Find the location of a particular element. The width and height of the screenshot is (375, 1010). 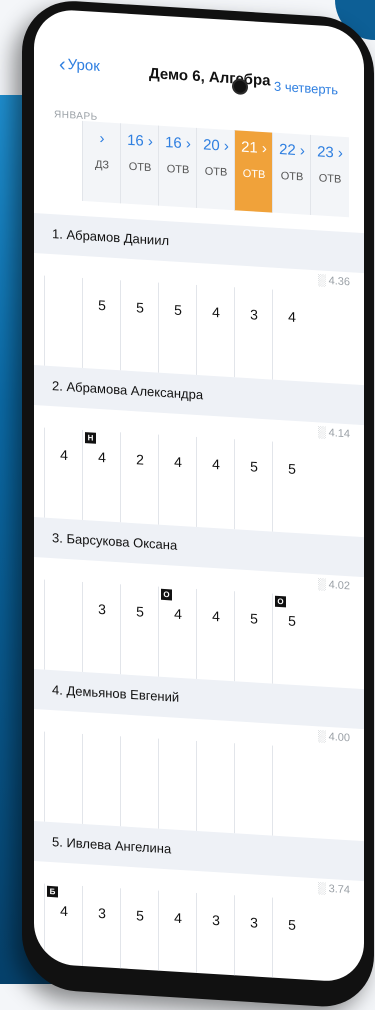

average-score: ░ 3.74 is located at coordinates (333, 889).